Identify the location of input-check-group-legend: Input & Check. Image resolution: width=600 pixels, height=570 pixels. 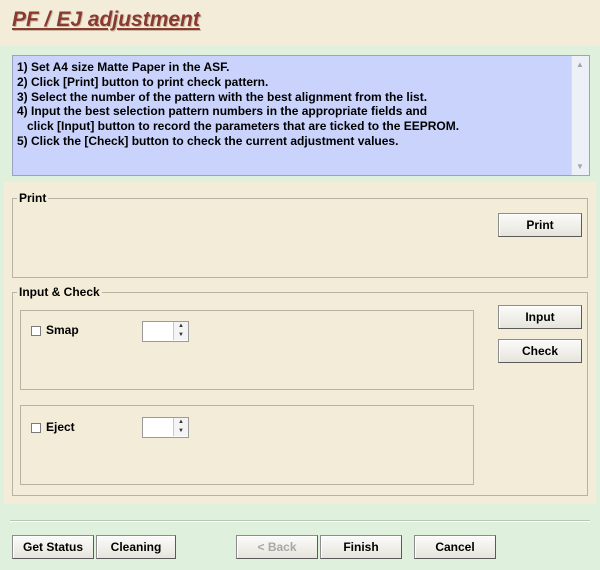
(59, 292).